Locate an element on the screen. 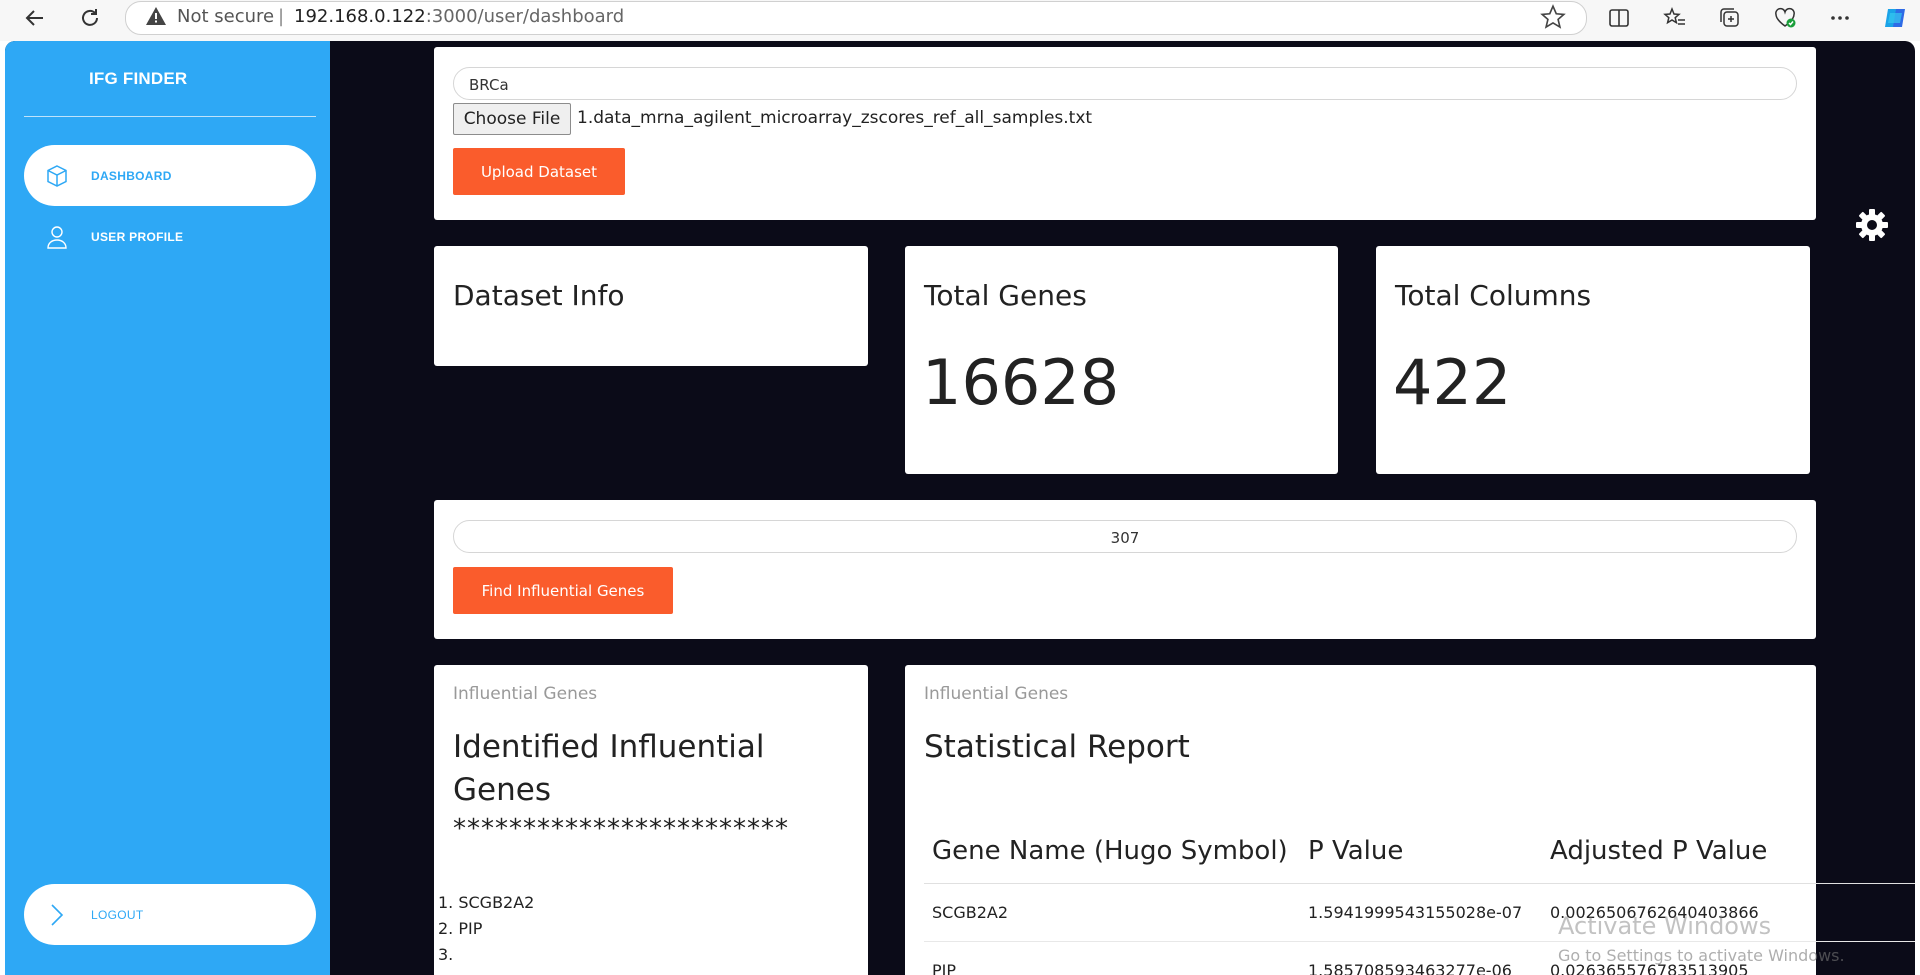 Image resolution: width=1920 pixels, height=975 pixels. gene-list: 1. SCGB2A2 2. PIP 3. is located at coordinates (486, 929).